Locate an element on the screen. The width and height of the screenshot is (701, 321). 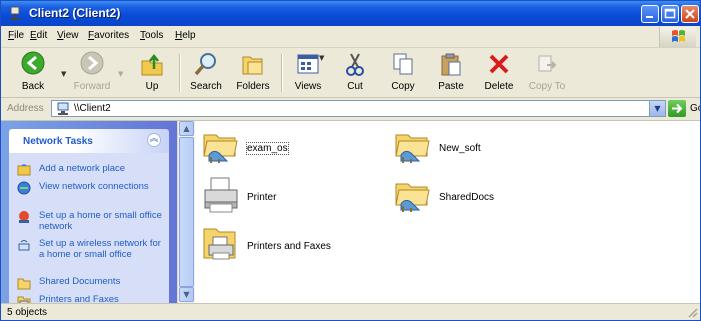
network-tasks-header: Network Tasks ︽ is located at coordinates (89, 141).